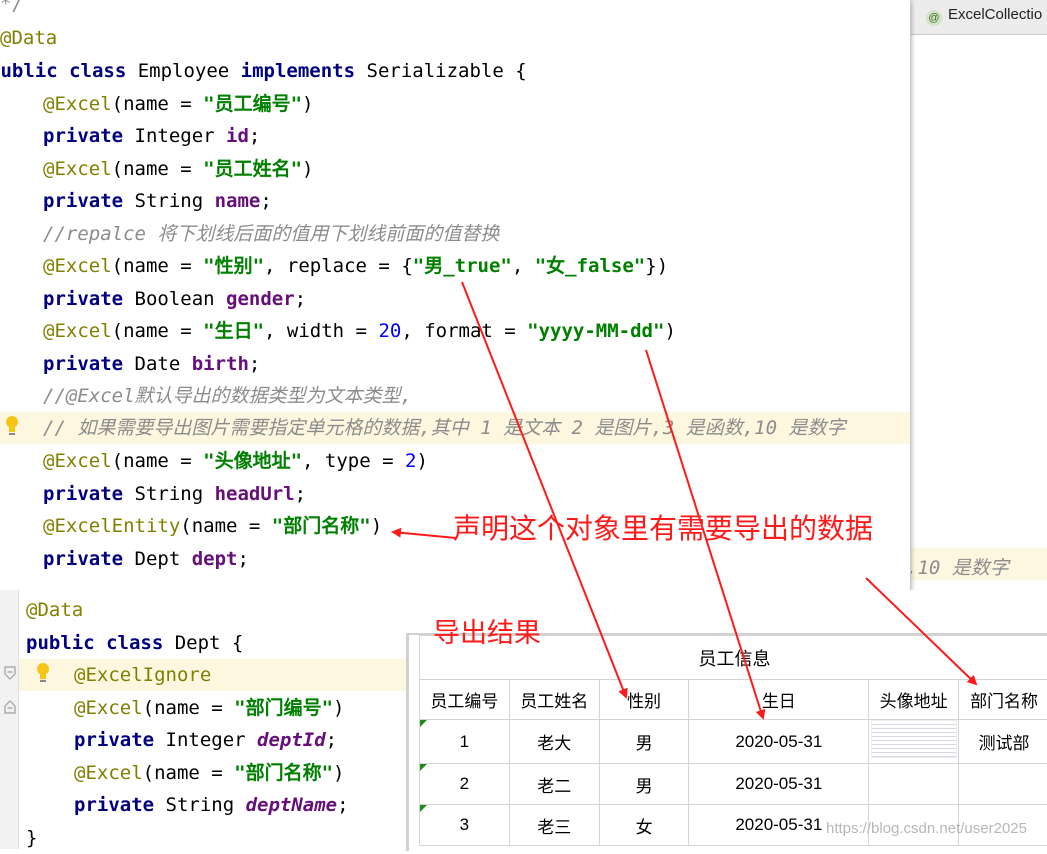  I want to click on table-row: 2 老二 男 2020-05-31, so click(733, 784).